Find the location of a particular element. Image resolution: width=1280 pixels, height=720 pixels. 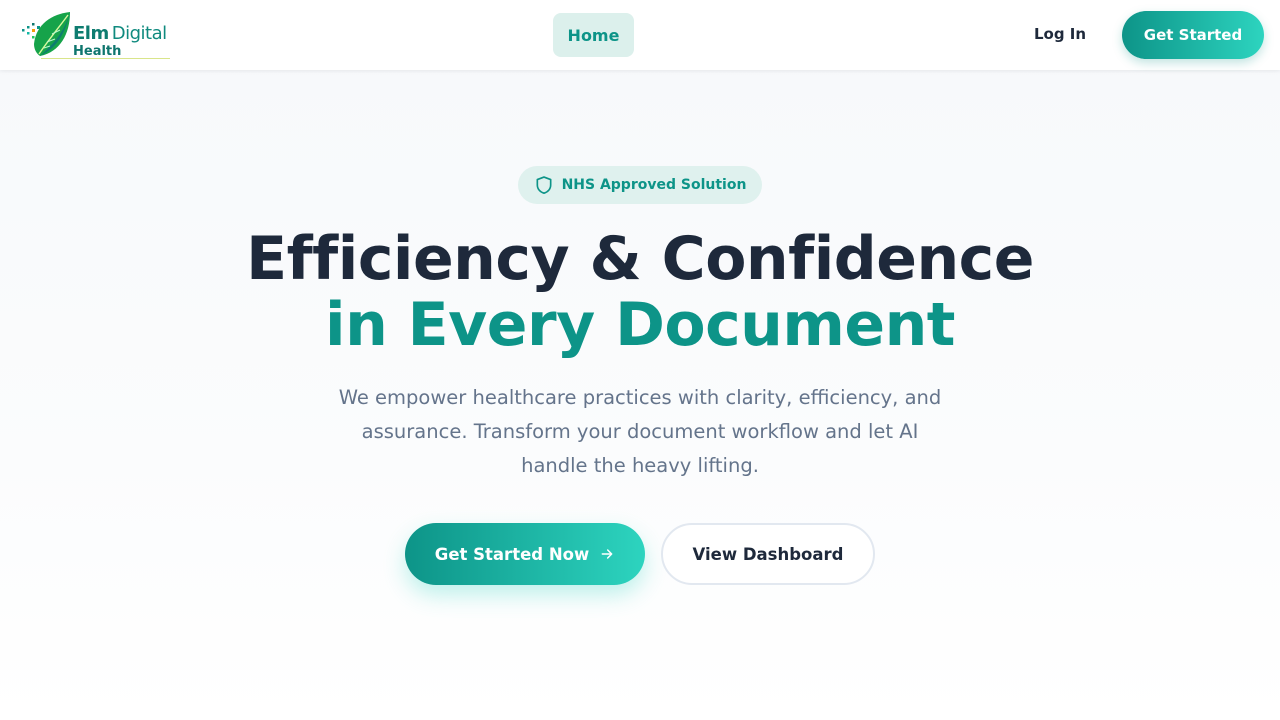

nav-home-link: Home is located at coordinates (593, 35).